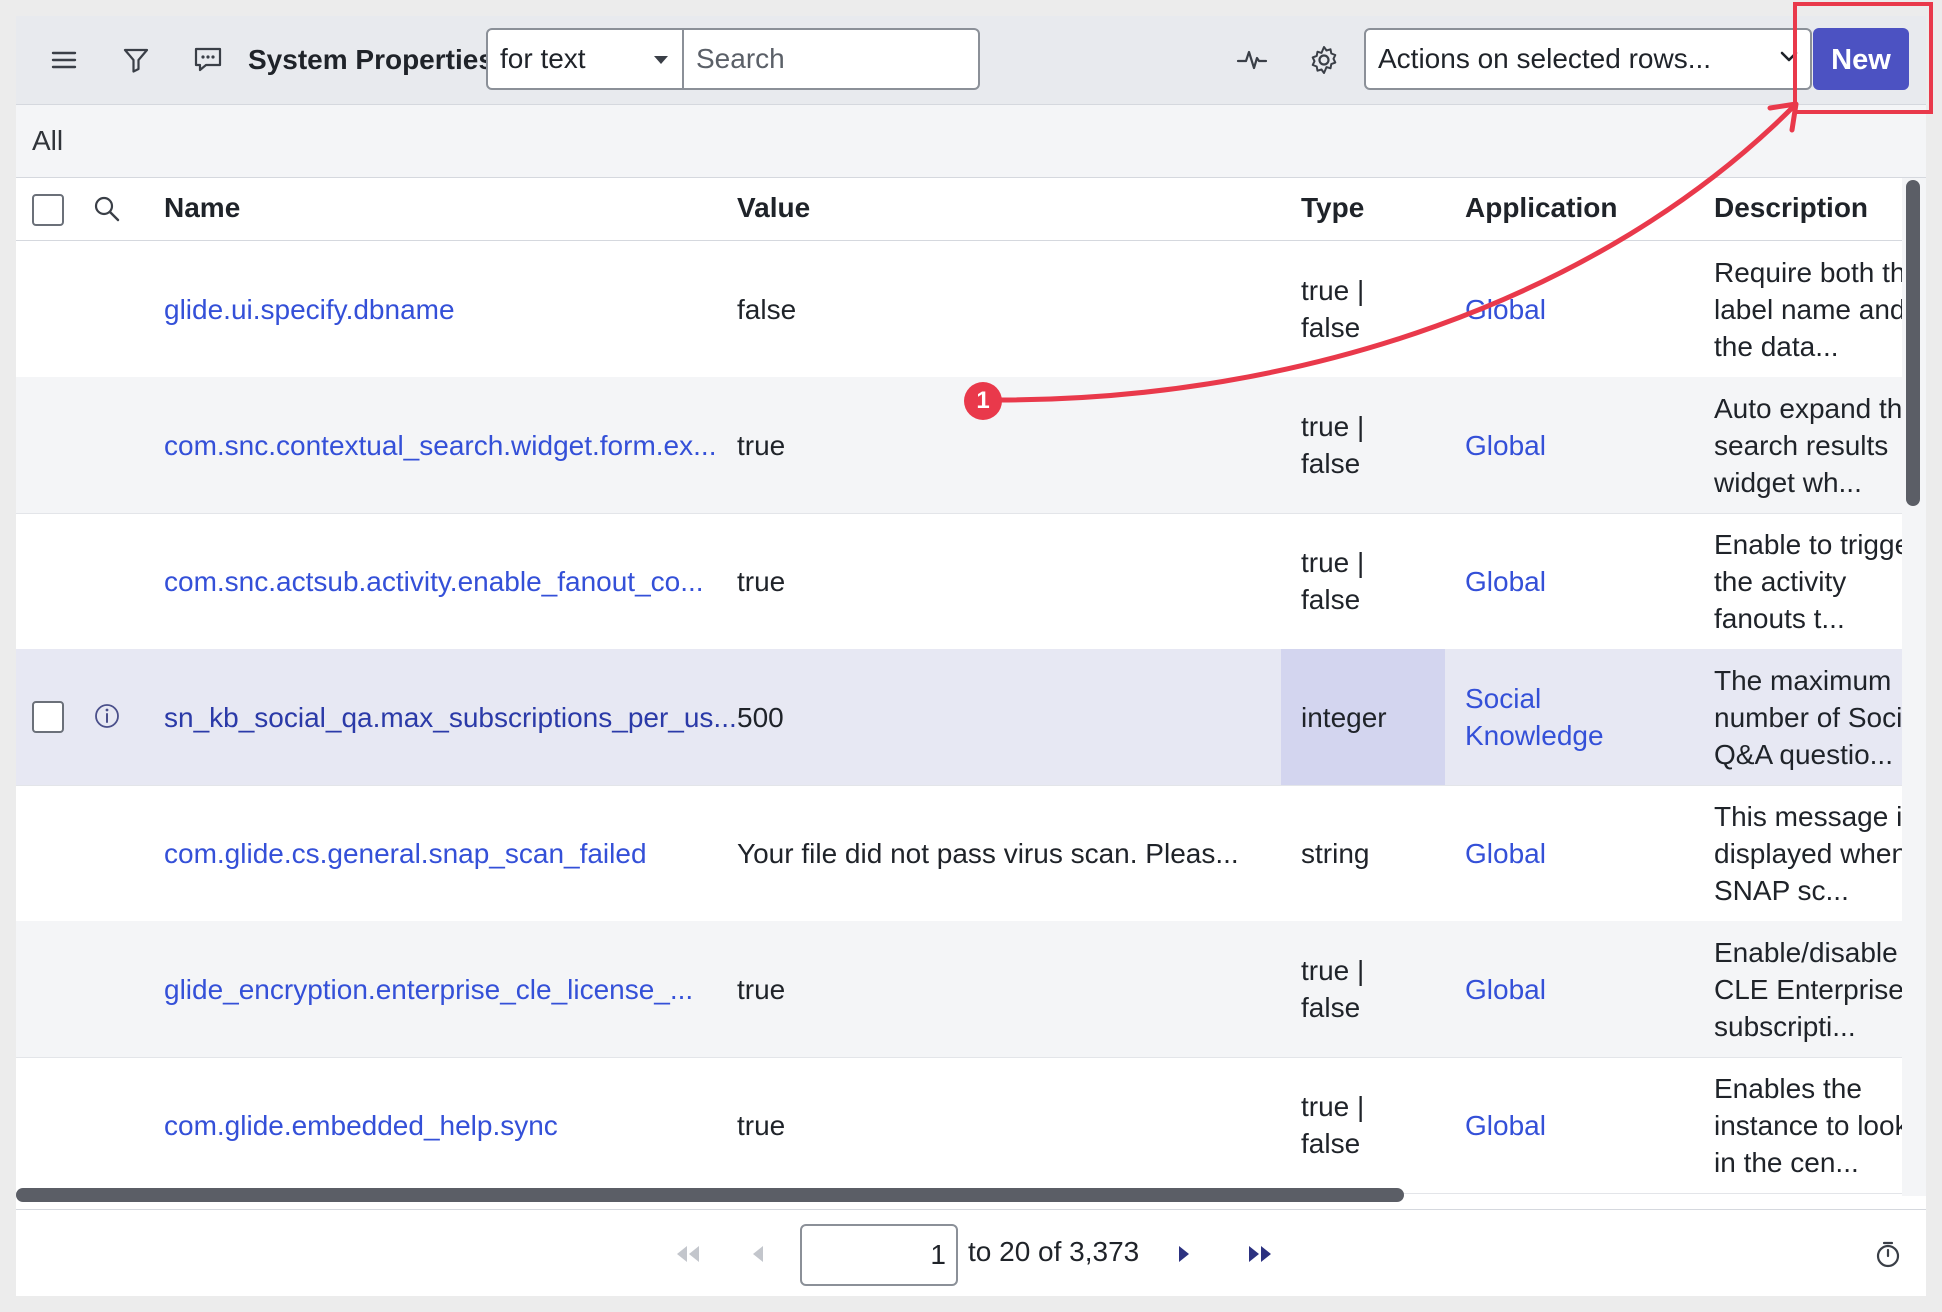 The height and width of the screenshot is (1312, 1942). Describe the element at coordinates (1534, 717) in the screenshot. I see `row-application-link: Social Knowledge` at that location.